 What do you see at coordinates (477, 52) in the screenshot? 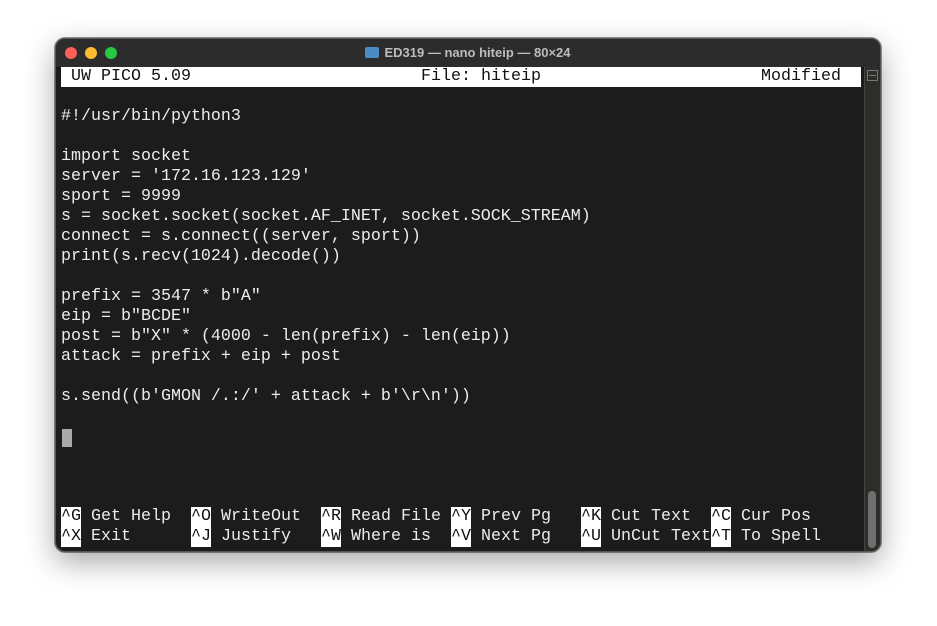
I see `window-title-text: ED319 — nano hiteip — 80×24` at bounding box center [477, 52].